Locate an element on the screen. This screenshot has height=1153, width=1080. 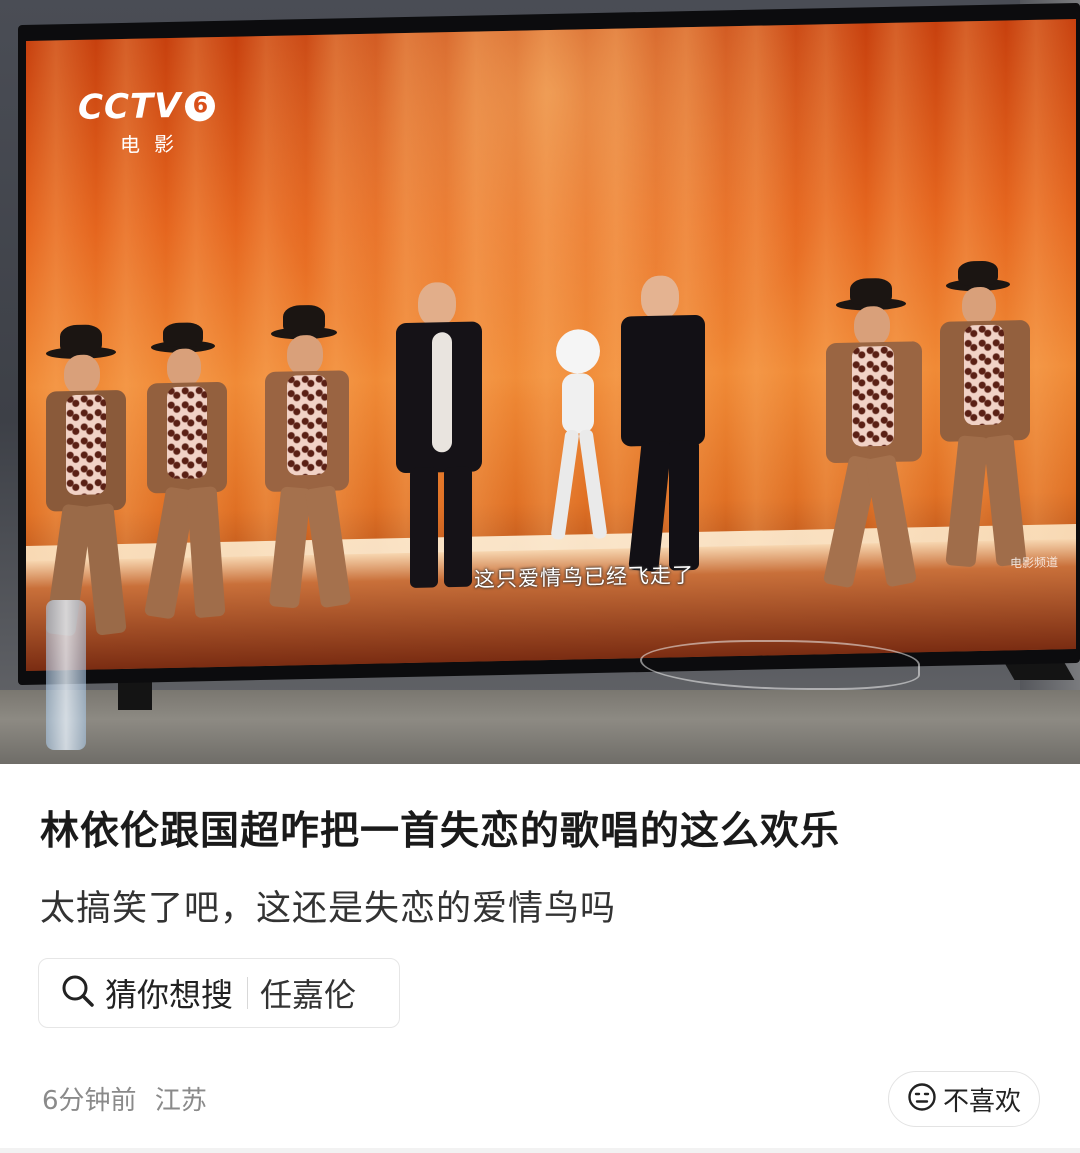
divider is located at coordinates (540, 1150).